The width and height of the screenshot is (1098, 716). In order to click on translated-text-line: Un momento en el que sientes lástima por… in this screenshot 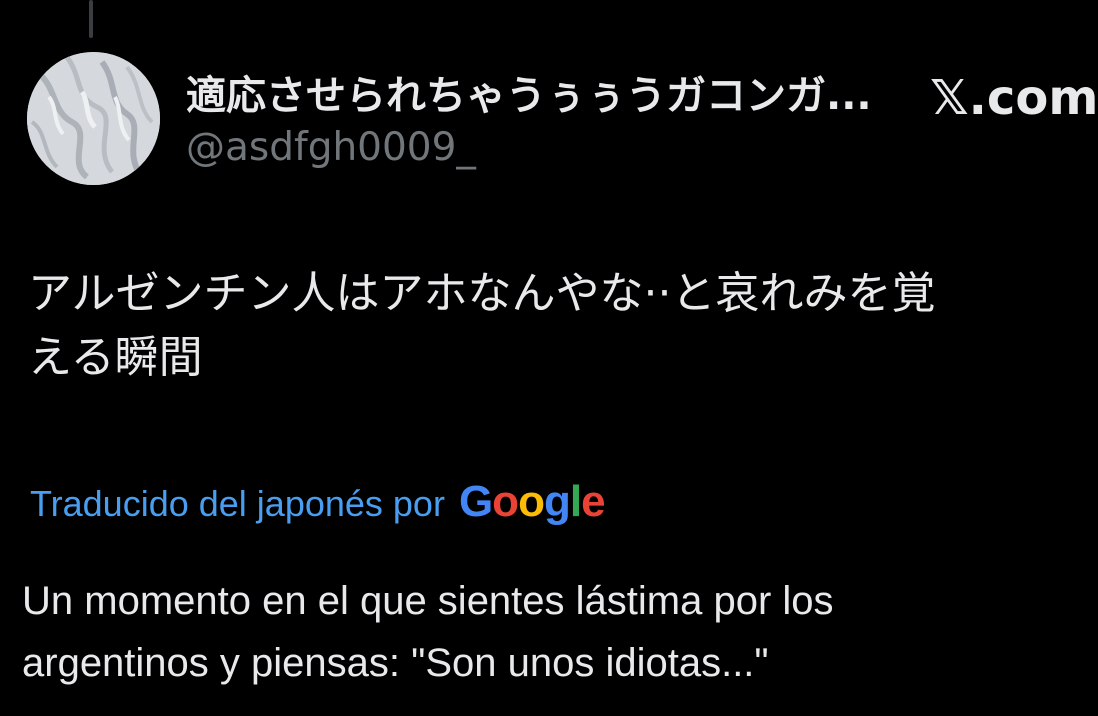, I will do `click(428, 601)`.